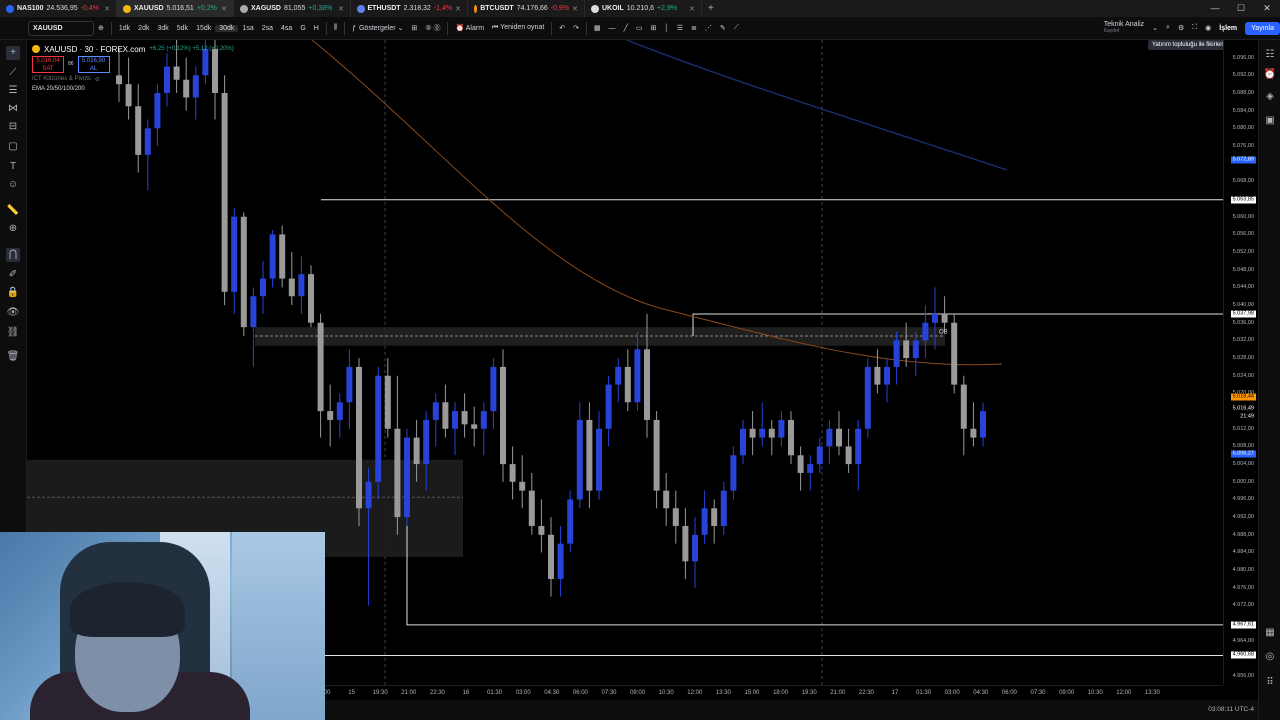 The image size is (1280, 720). I want to click on redo-icon: ↷, so click(576, 28).